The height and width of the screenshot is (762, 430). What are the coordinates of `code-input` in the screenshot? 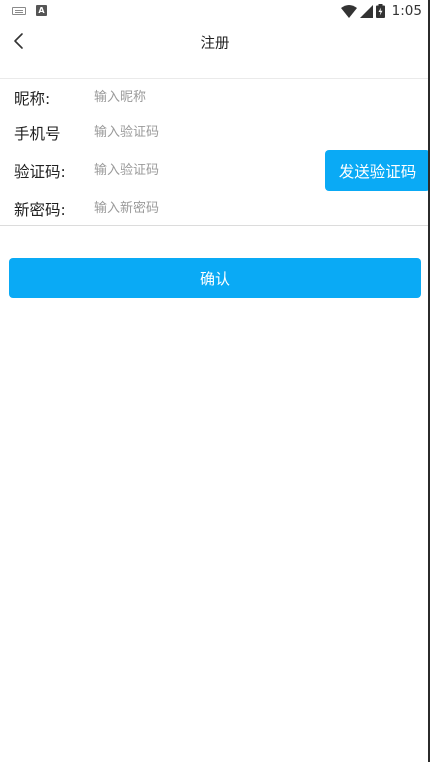 It's located at (204, 170).